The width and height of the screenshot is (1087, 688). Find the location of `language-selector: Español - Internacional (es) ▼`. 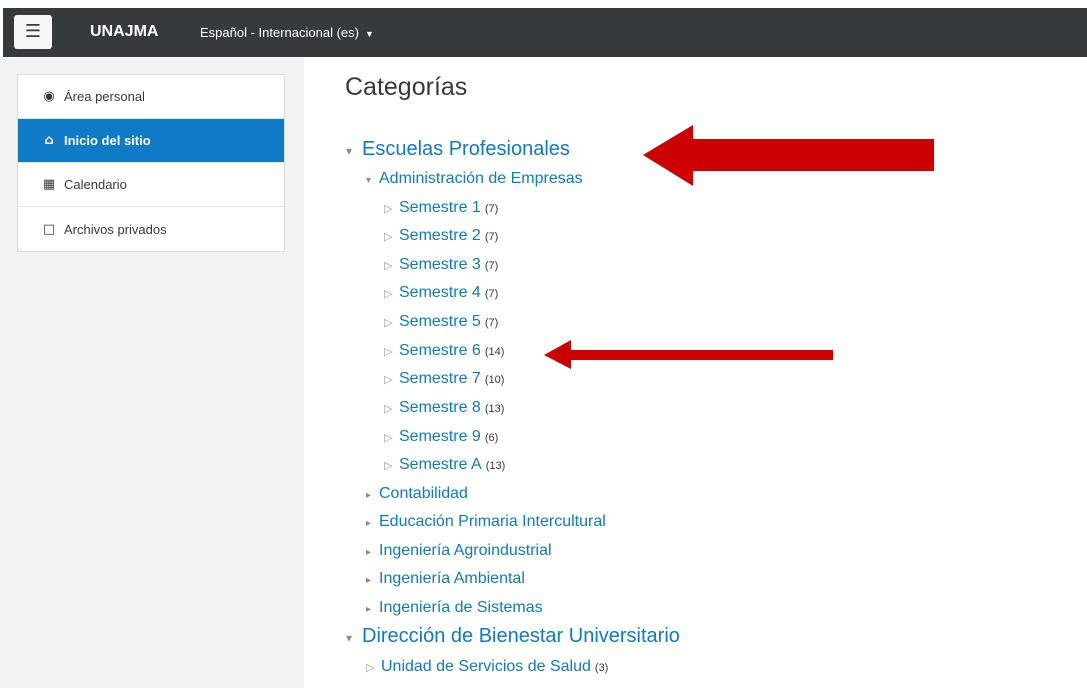

language-selector: Español - Internacional (es) ▼ is located at coordinates (287, 32).